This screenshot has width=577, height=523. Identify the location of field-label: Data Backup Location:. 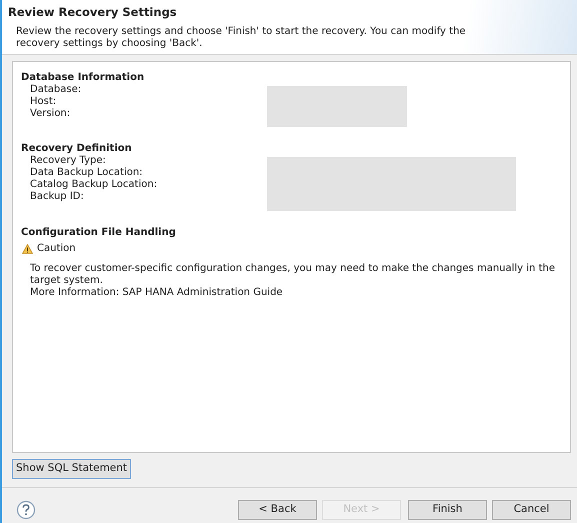
(87, 172).